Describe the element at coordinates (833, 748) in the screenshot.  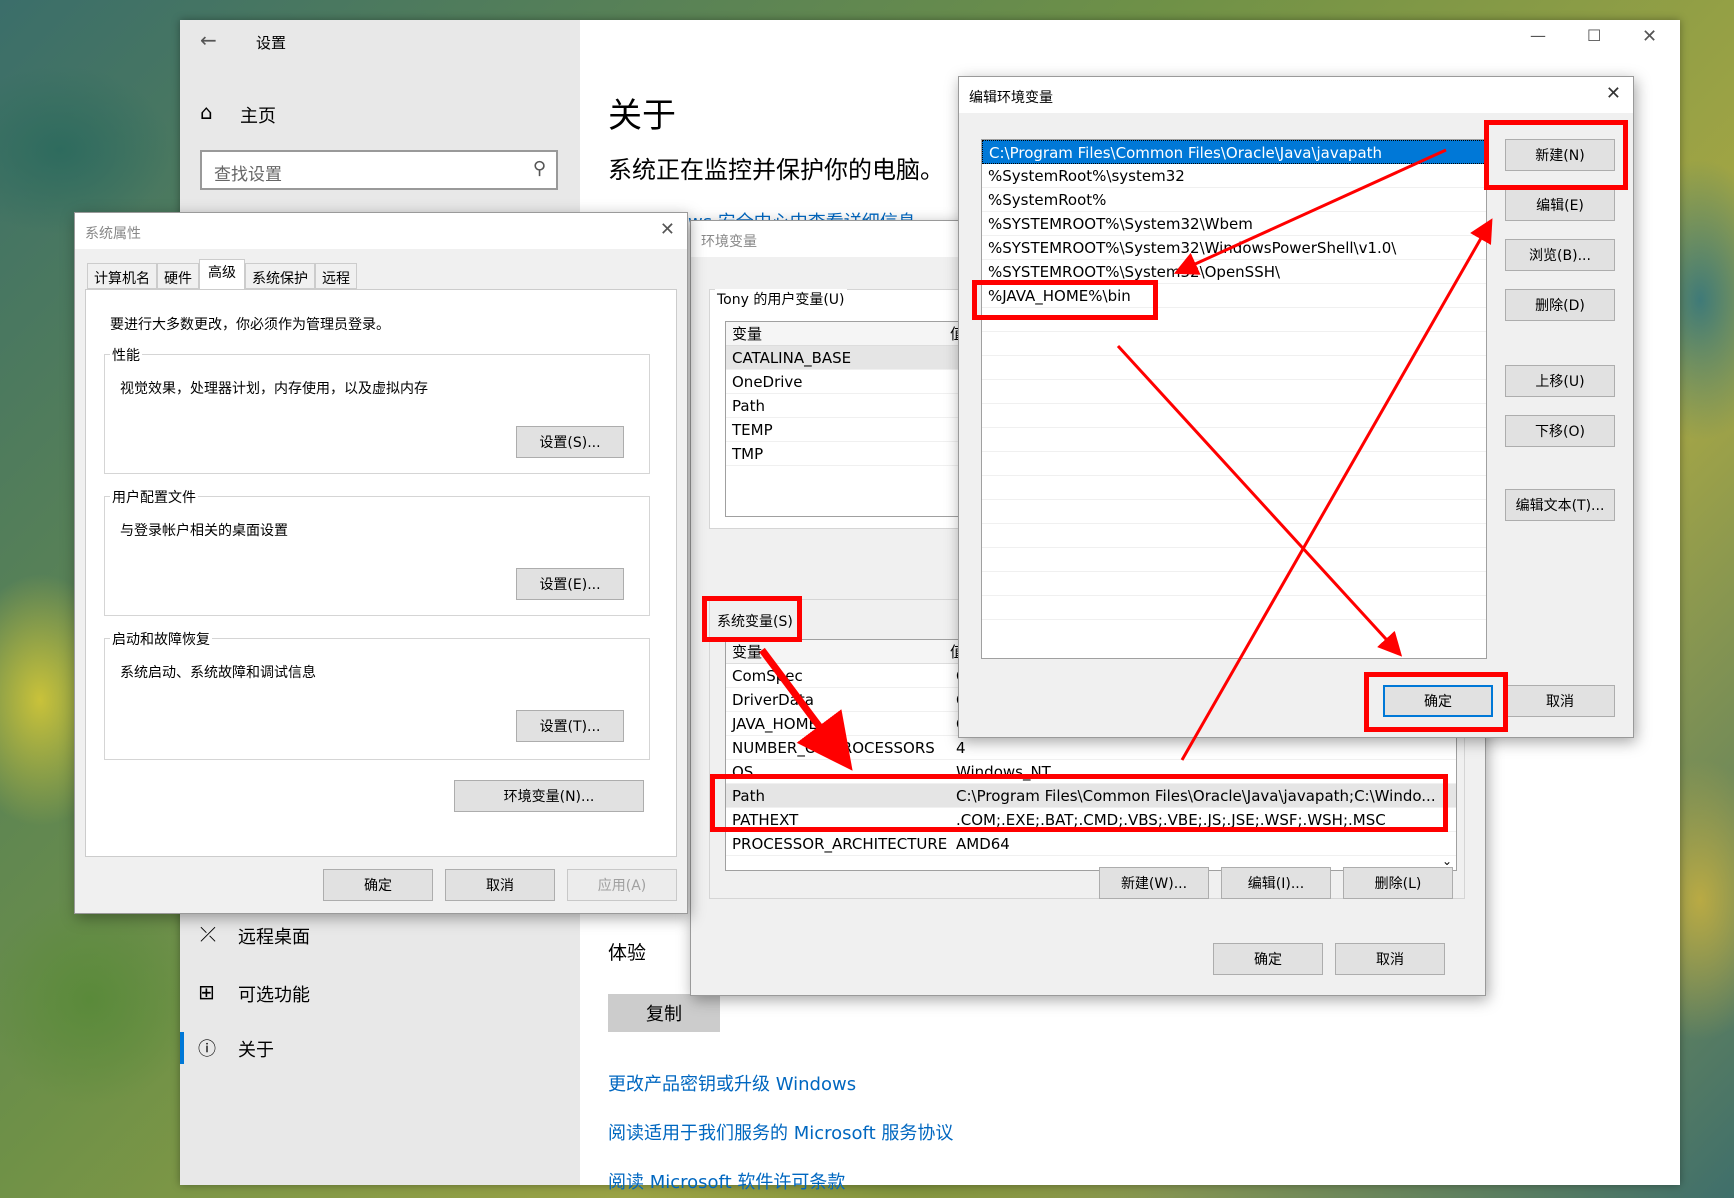
I see `var-name: NUMBER_OF_PROCESSORS` at that location.